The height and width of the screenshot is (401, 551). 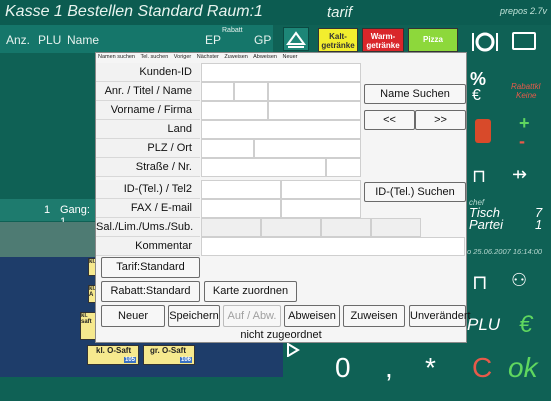 I want to click on key-comma: ,, so click(x=389, y=368).